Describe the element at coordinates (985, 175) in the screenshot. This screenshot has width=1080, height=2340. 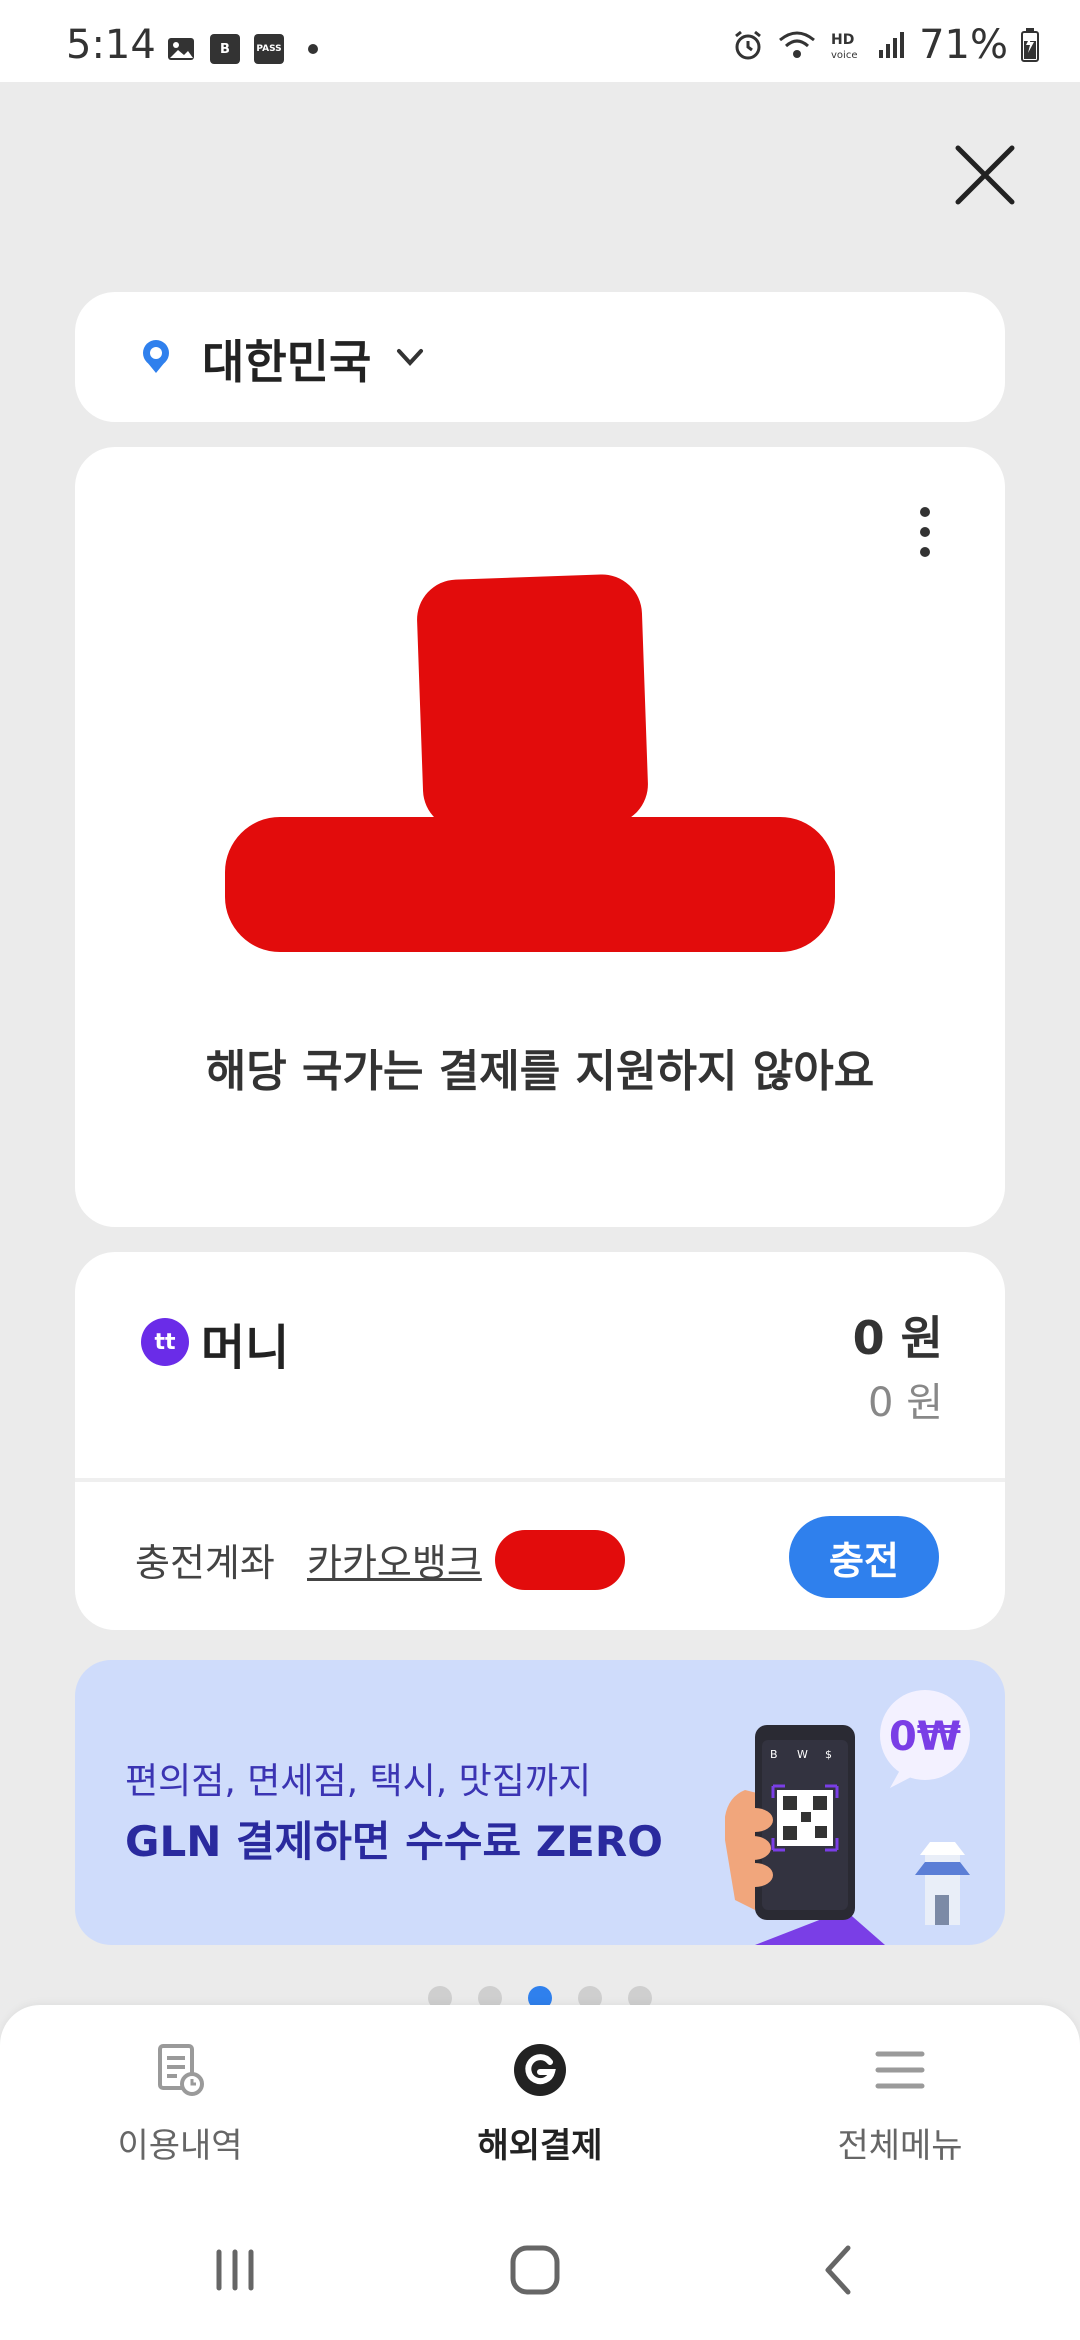
I see `close-icon` at that location.